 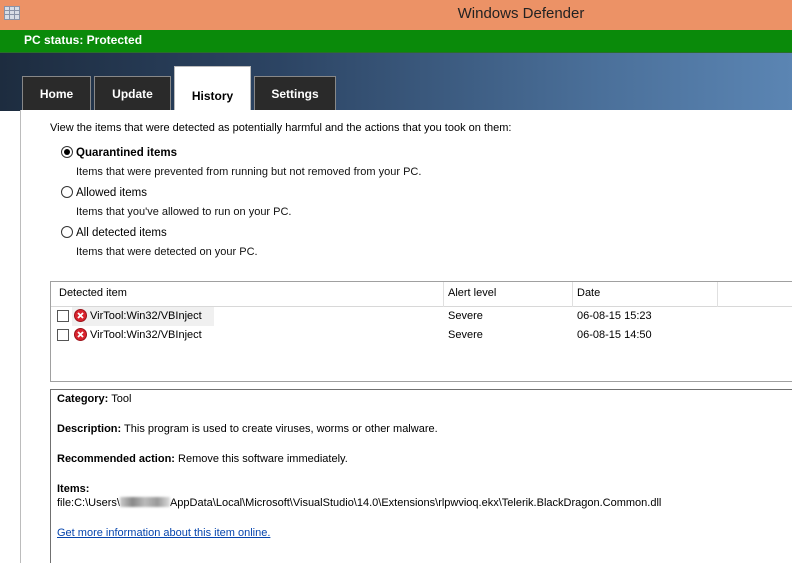 I want to click on description-label: Description:, so click(x=89, y=429).